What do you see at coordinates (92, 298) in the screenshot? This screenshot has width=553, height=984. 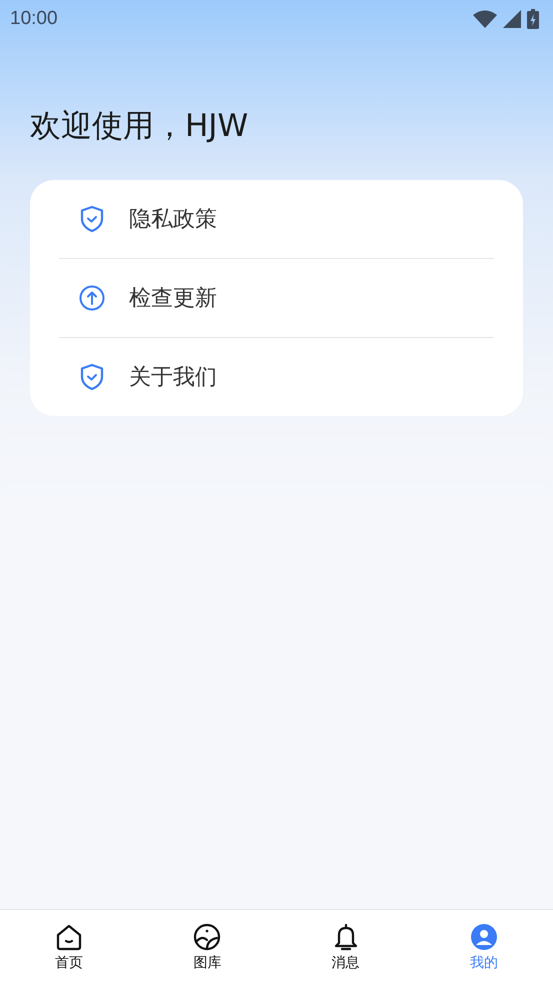 I see `arrow-up-circle-icon` at bounding box center [92, 298].